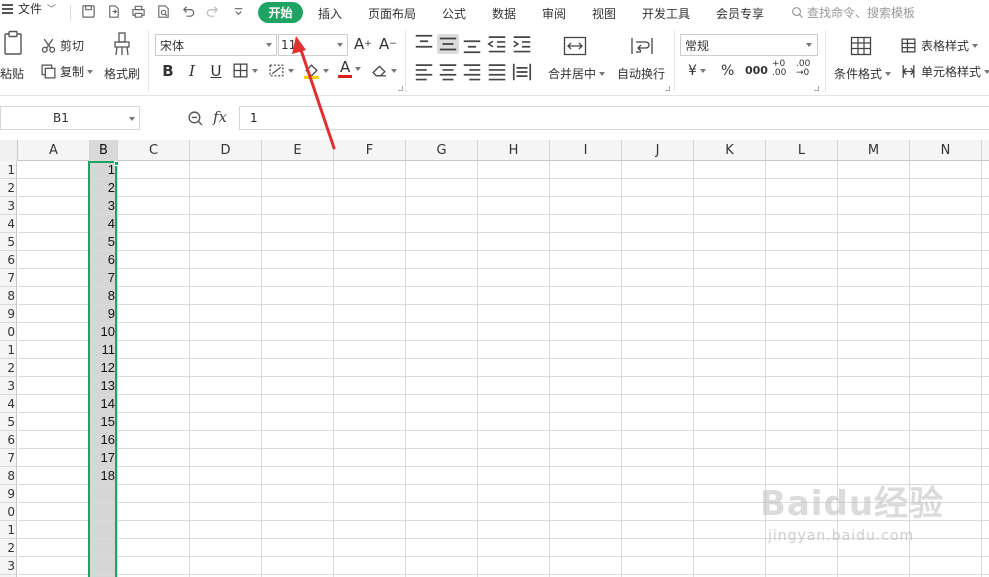 This screenshot has width=989, height=577. What do you see at coordinates (388, 44) in the screenshot?
I see `decrease-font-size-button: A −` at bounding box center [388, 44].